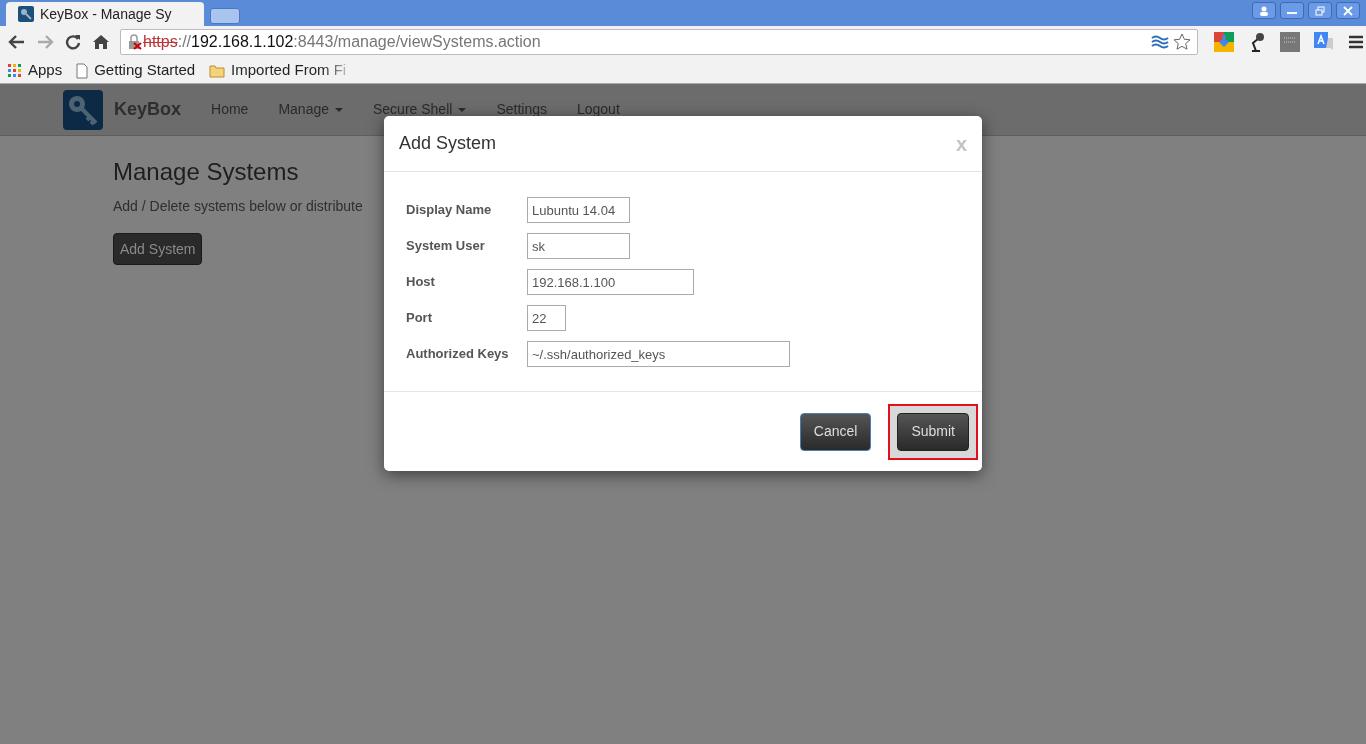  Describe the element at coordinates (578, 210) in the screenshot. I see `input-field: Lubuntu 14.04` at that location.